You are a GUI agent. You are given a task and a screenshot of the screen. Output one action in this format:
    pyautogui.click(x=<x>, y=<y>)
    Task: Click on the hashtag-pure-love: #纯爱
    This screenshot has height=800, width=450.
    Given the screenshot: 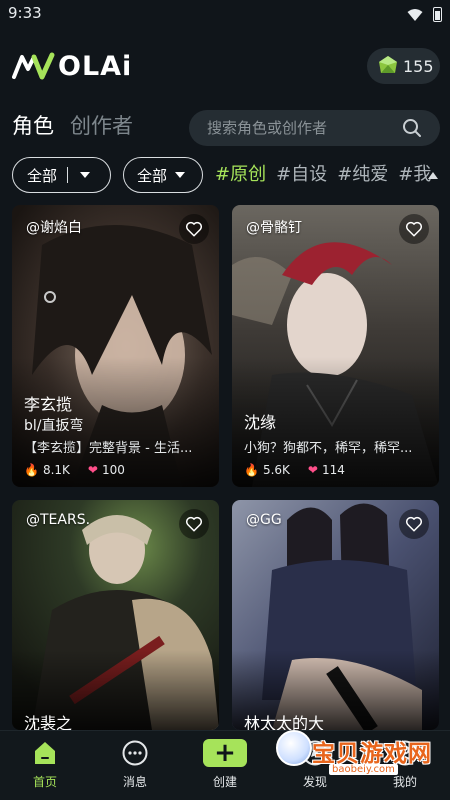 What is the action you would take?
    pyautogui.click(x=362, y=176)
    